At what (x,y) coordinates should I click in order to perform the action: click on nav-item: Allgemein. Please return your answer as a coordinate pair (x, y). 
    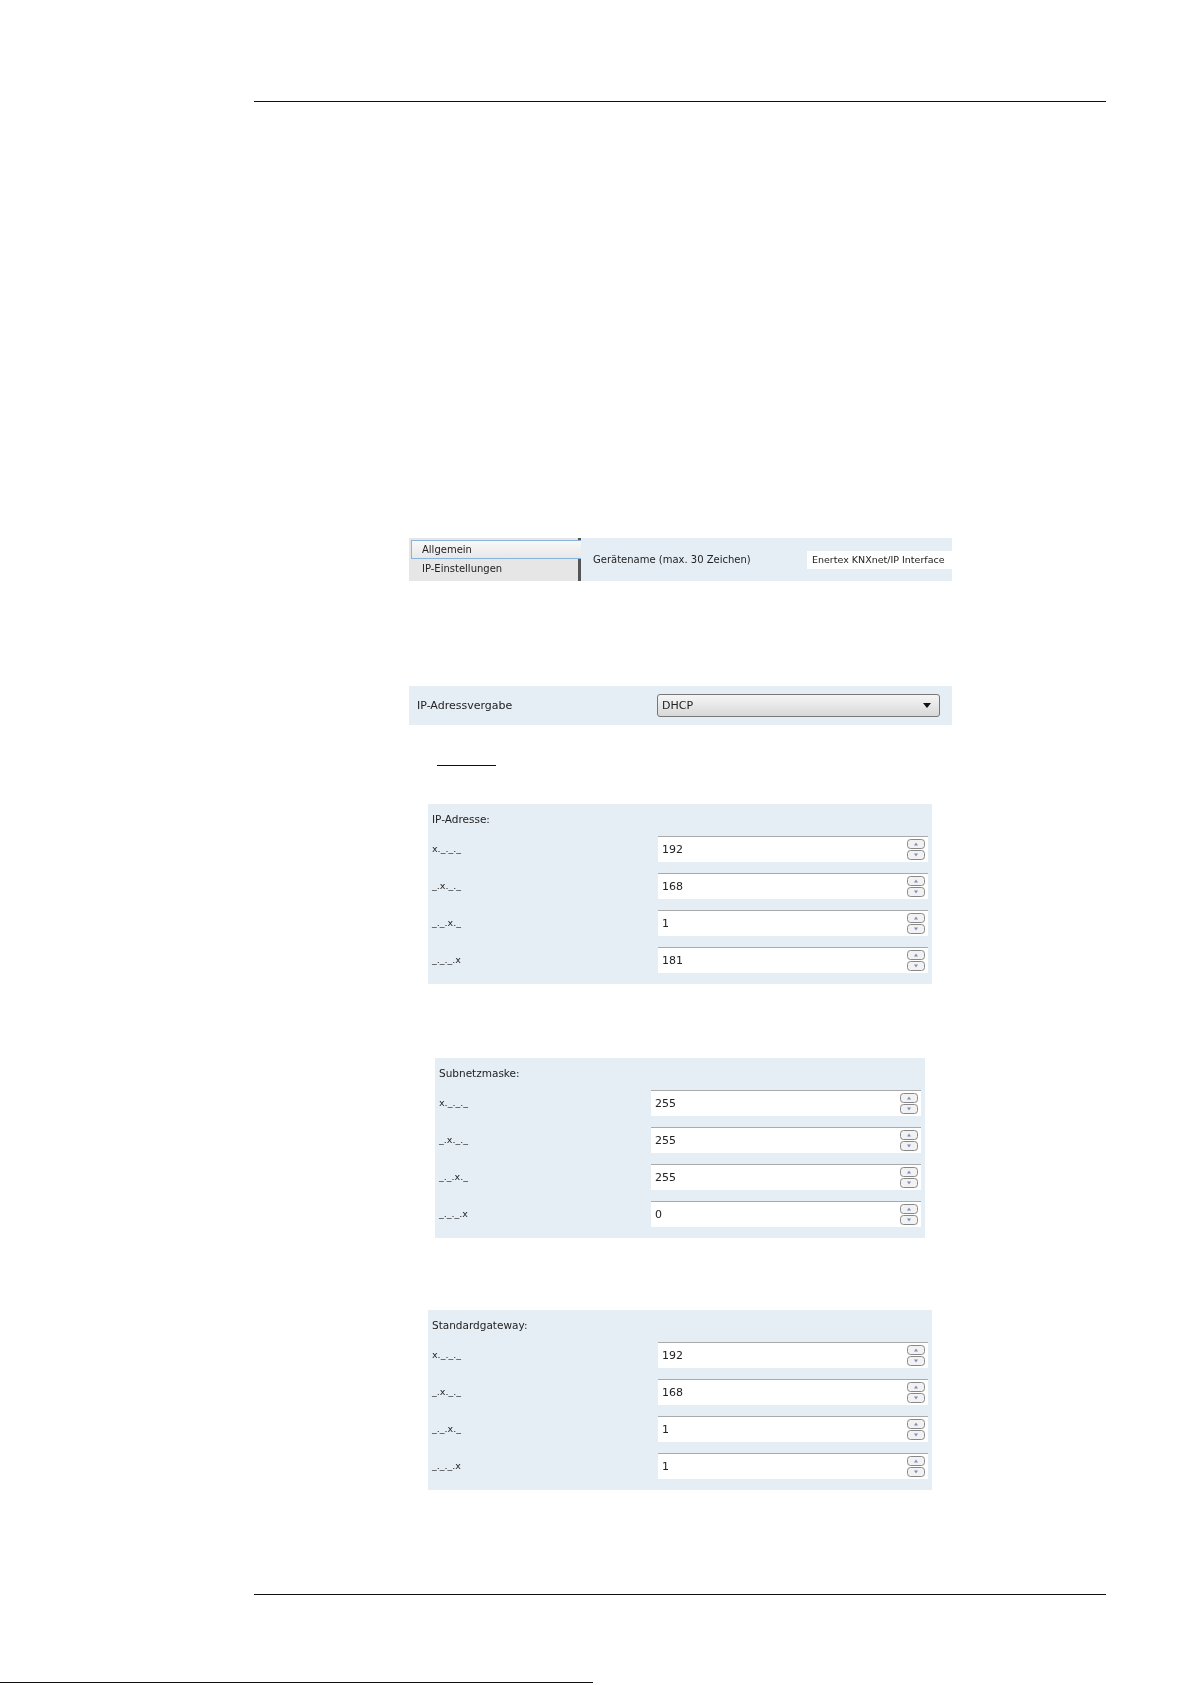
    Looking at the image, I should click on (497, 549).